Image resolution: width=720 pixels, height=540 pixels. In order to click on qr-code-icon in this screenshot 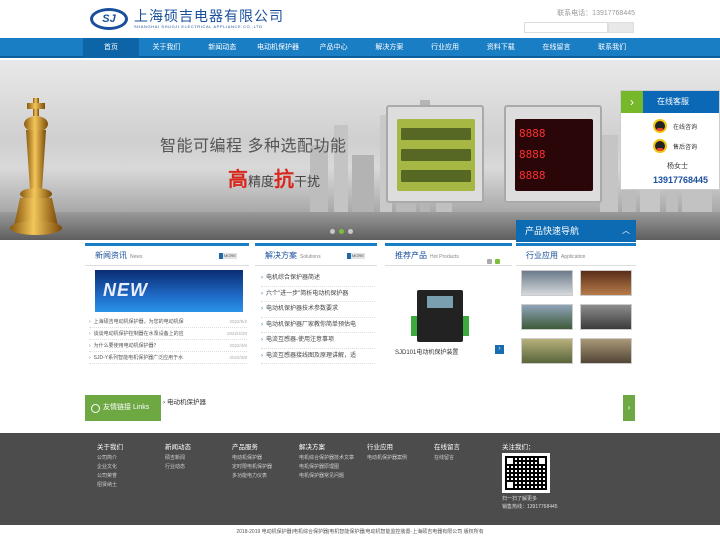, I will do `click(526, 473)`.